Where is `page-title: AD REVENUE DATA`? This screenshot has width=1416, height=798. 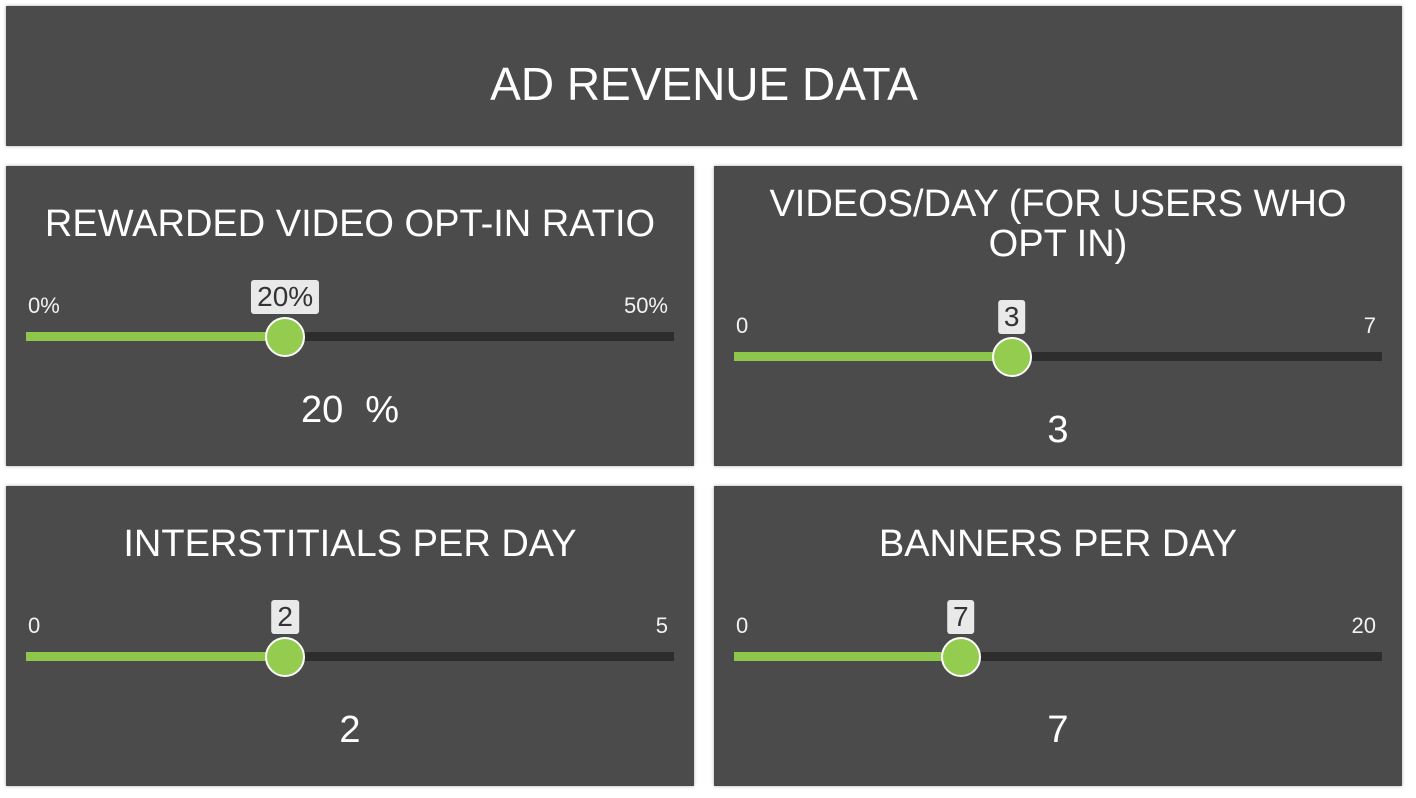
page-title: AD REVENUE DATA is located at coordinates (704, 84).